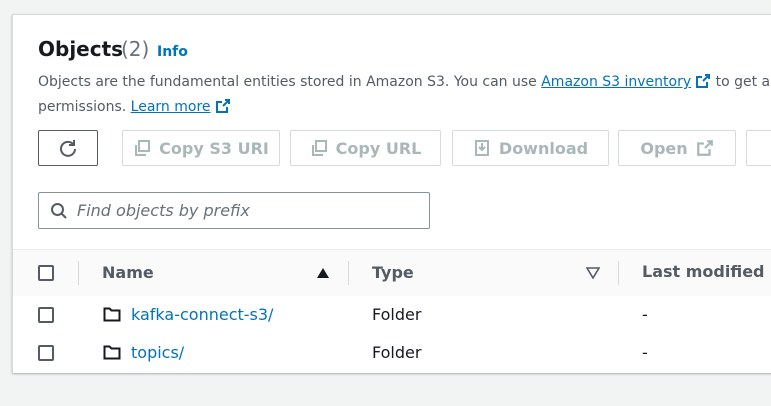 The height and width of the screenshot is (406, 771). Describe the element at coordinates (758, 148) in the screenshot. I see `more-actions-button` at that location.